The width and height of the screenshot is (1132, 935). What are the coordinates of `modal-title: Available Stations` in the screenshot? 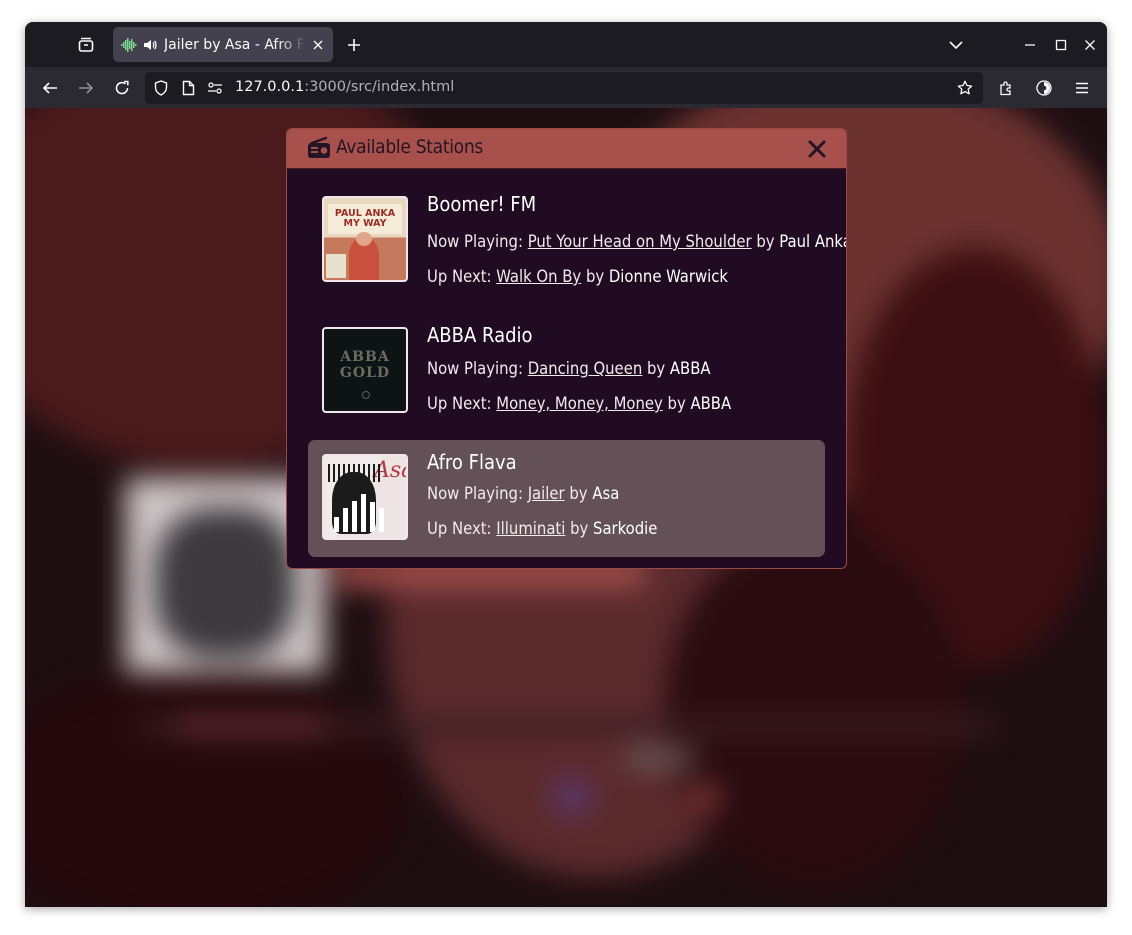 It's located at (409, 147).